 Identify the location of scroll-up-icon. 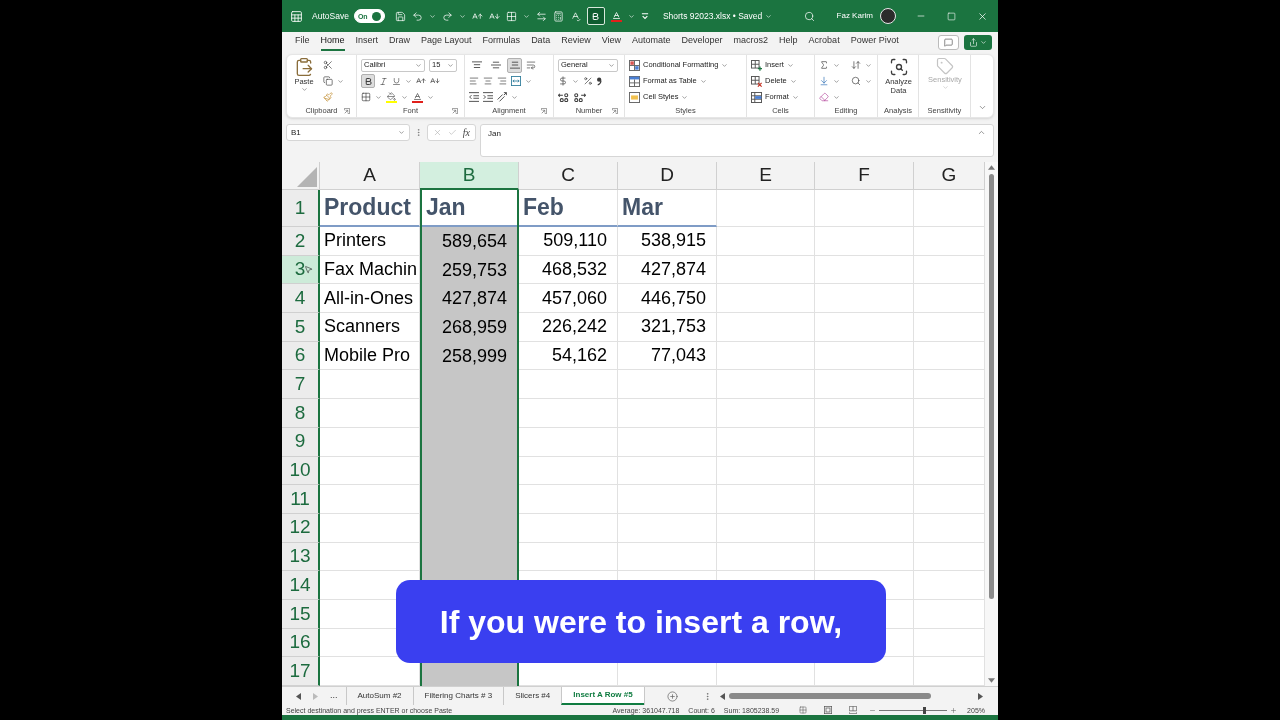
(991, 167).